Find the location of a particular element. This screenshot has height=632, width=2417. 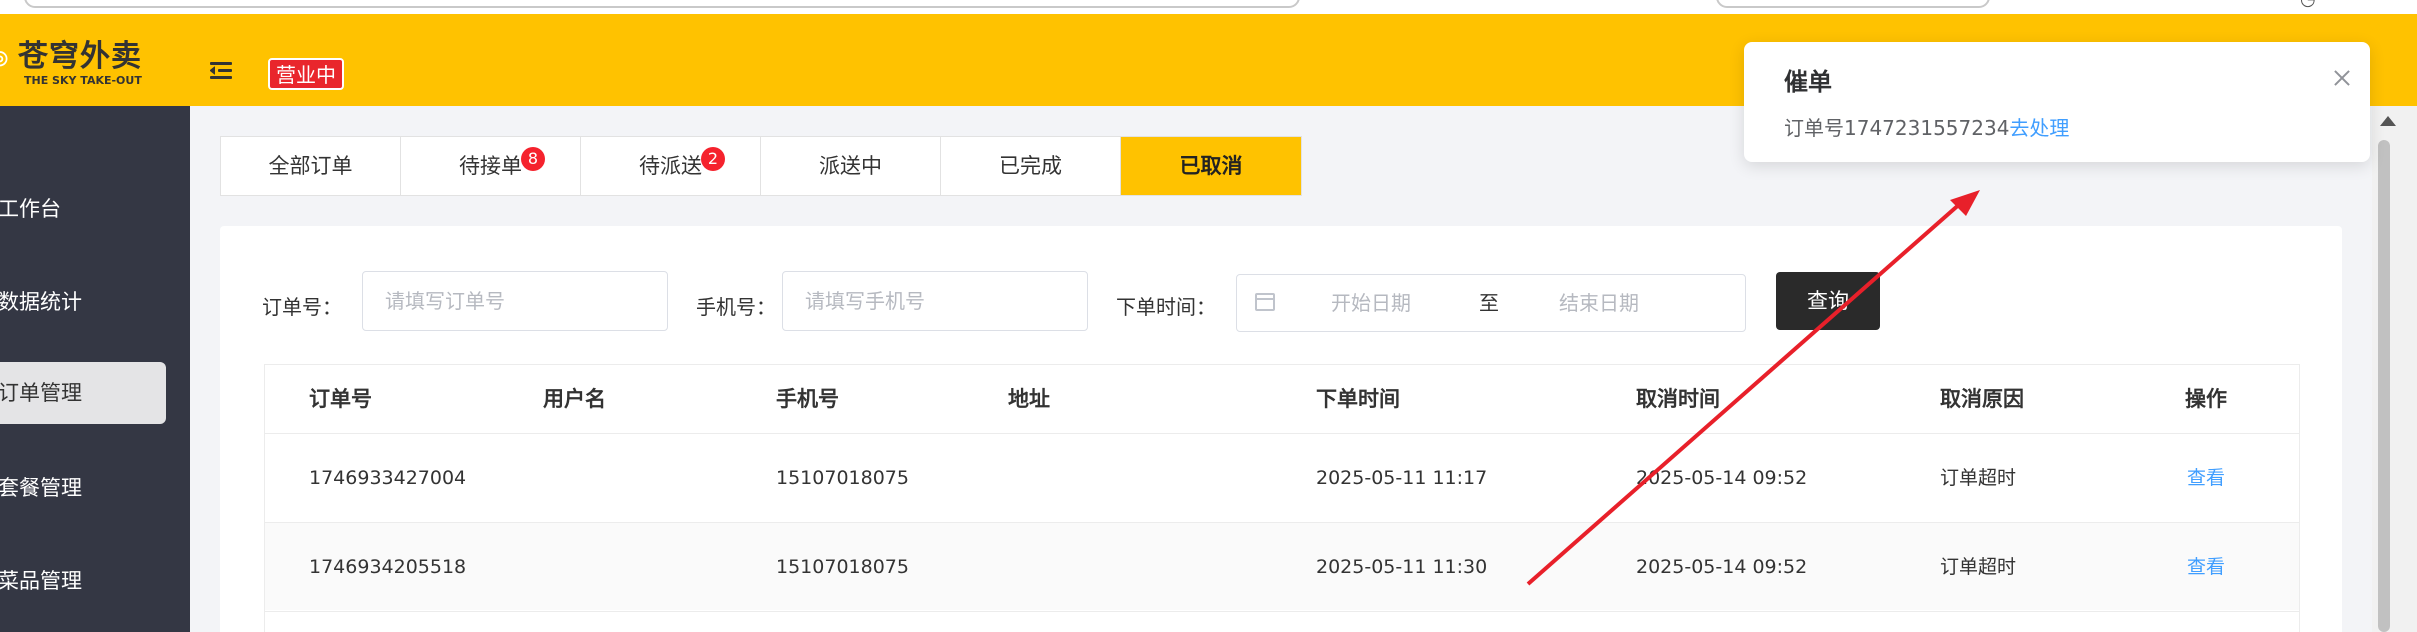

reminder-notification: 催单 订单号1747231557234去处理 is located at coordinates (2057, 102).